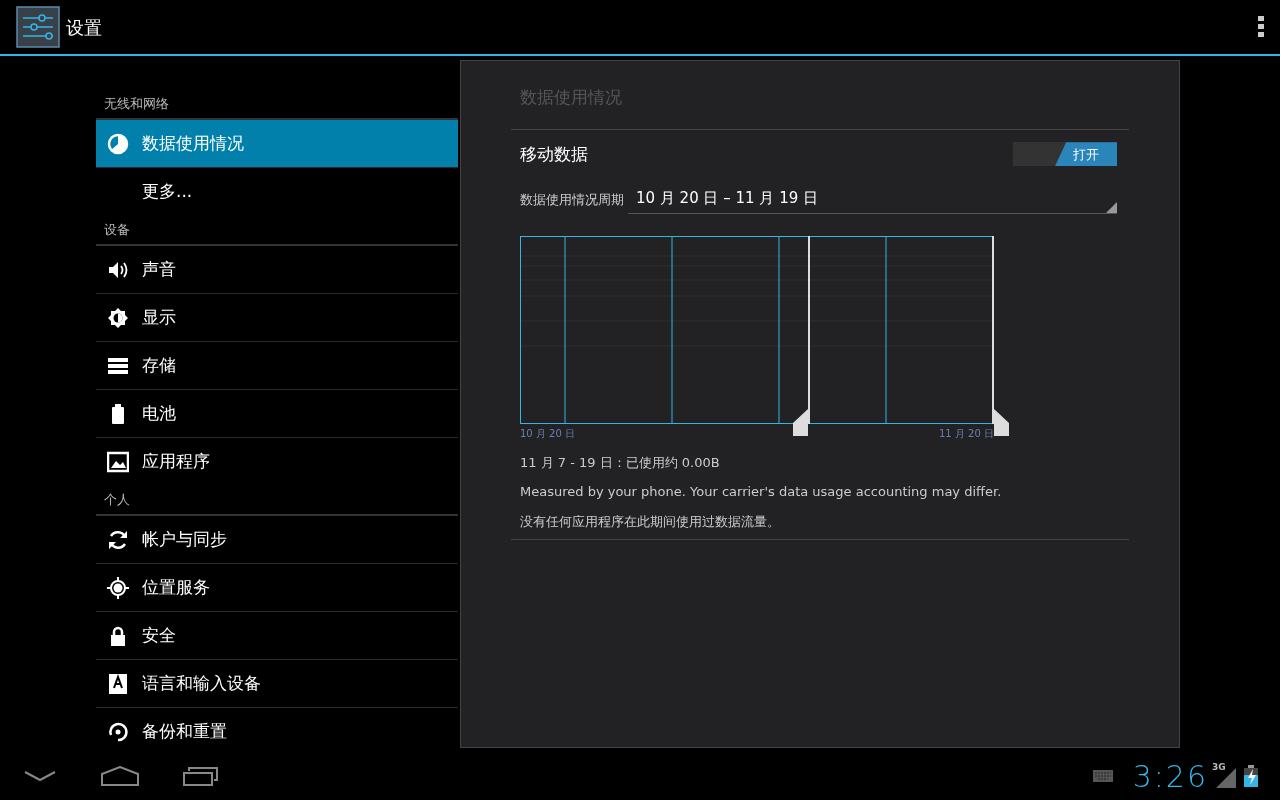 The image size is (1280, 800). Describe the element at coordinates (277, 540) in the screenshot. I see `sidebar-item: 帐户与同步` at that location.